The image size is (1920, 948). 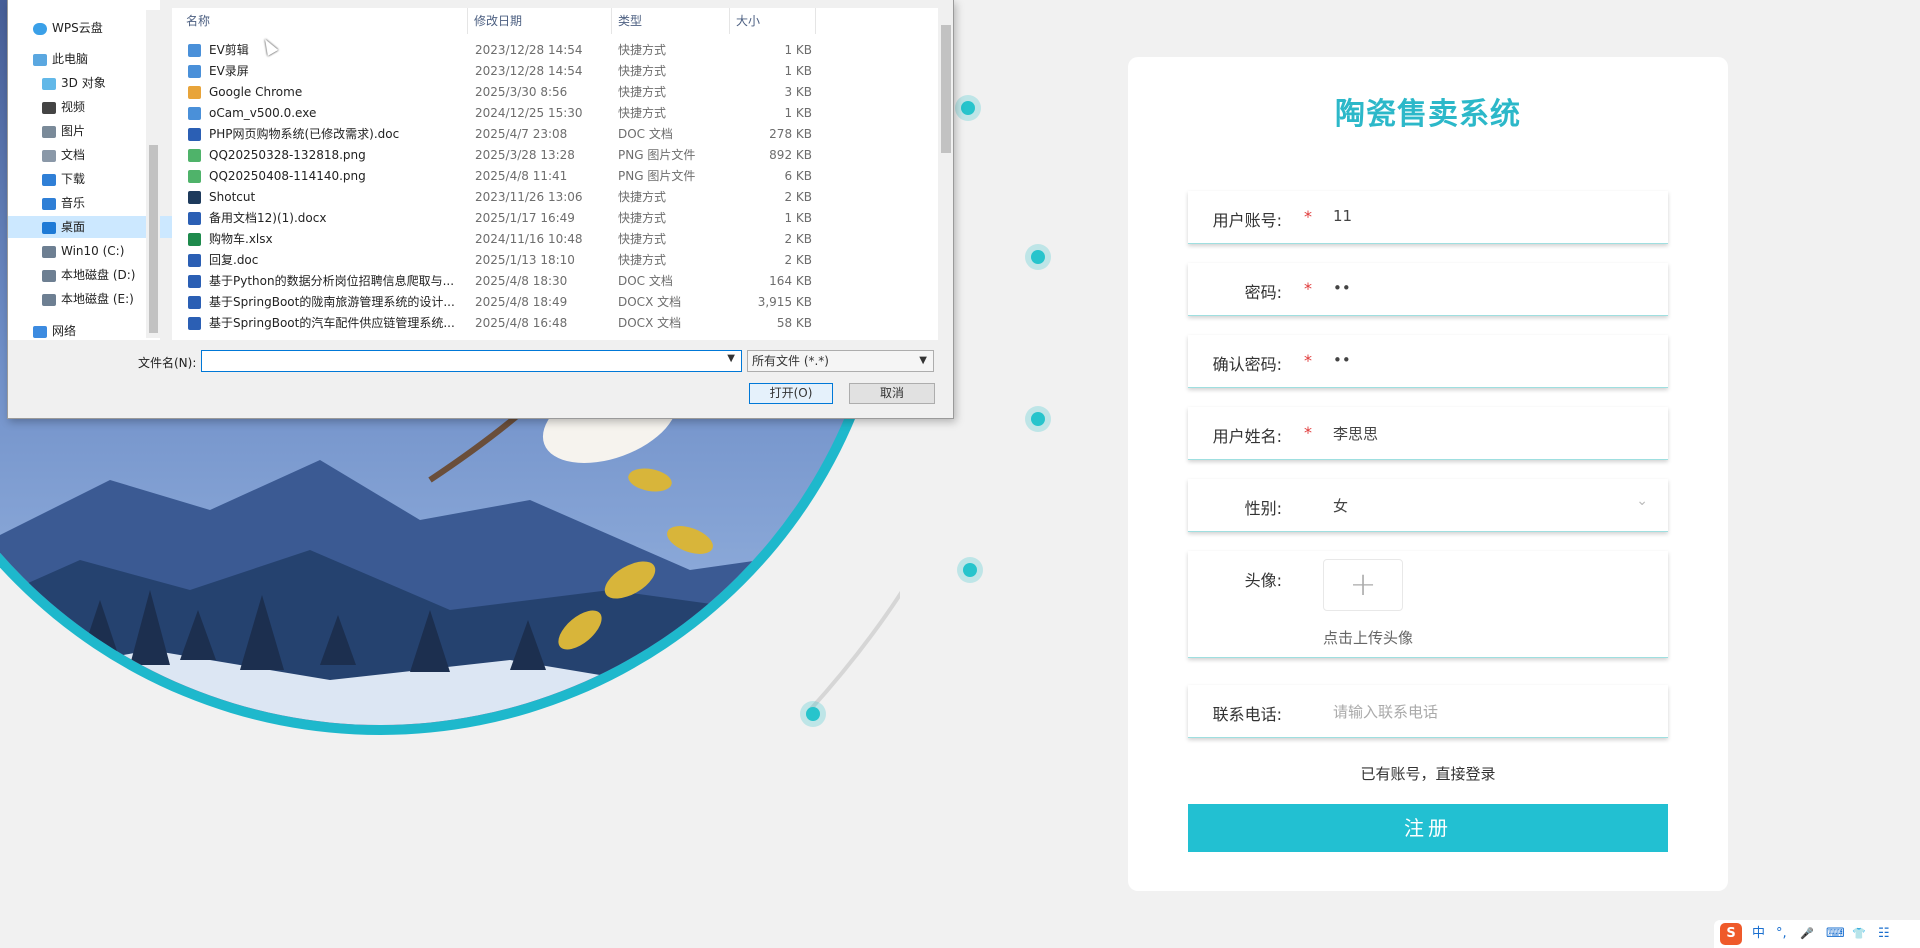 What do you see at coordinates (540, 21) in the screenshot?
I see `column-header-date: 修改日期` at bounding box center [540, 21].